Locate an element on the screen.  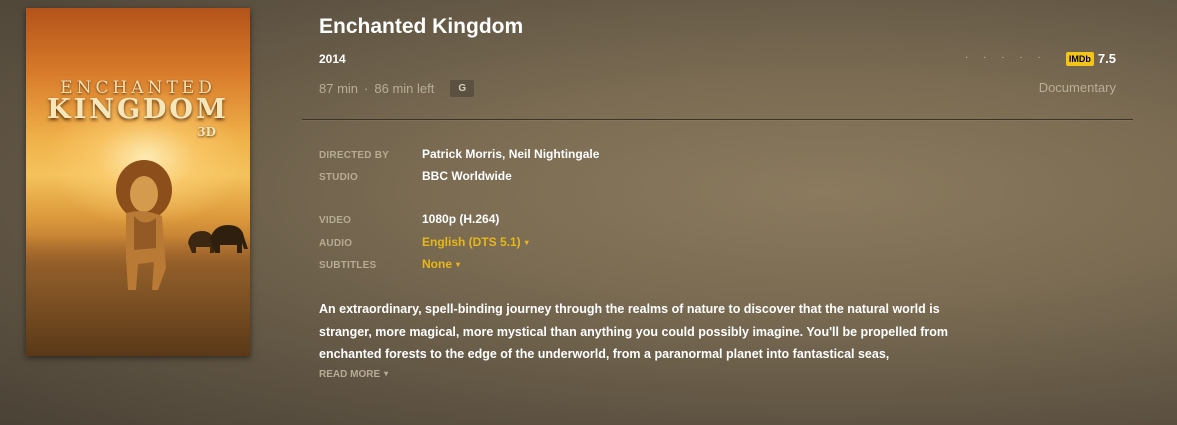
poster-title-3d: 3D is located at coordinates (206, 132).